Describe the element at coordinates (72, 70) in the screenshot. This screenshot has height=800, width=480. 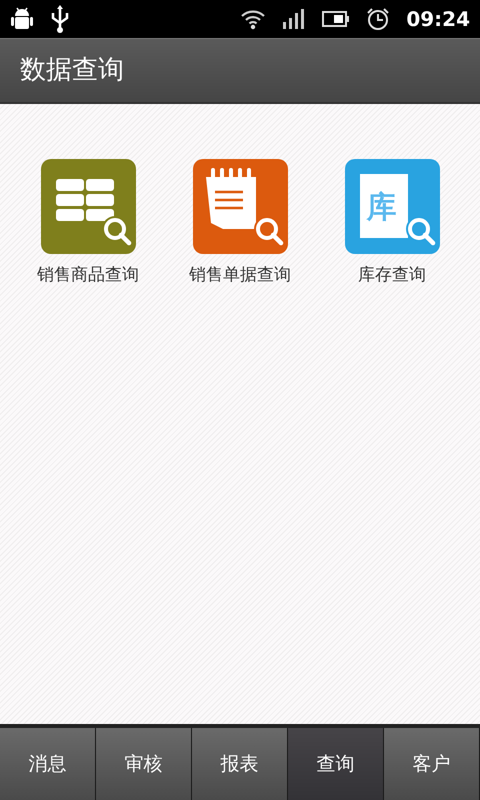
I see `screen-title: 数据查询` at that location.